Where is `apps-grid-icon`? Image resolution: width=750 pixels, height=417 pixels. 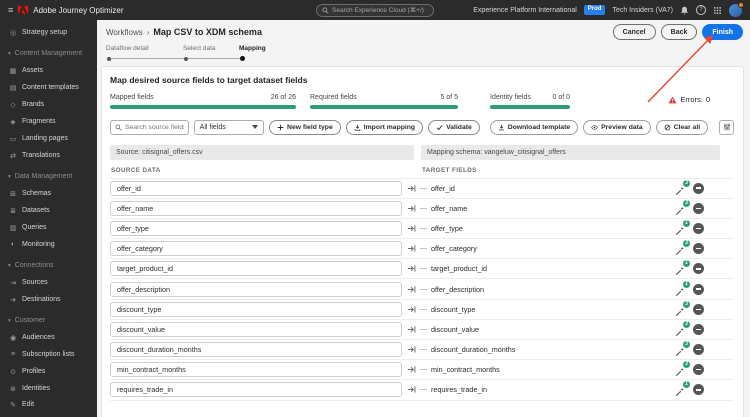
apps-grid-icon is located at coordinates (717, 10).